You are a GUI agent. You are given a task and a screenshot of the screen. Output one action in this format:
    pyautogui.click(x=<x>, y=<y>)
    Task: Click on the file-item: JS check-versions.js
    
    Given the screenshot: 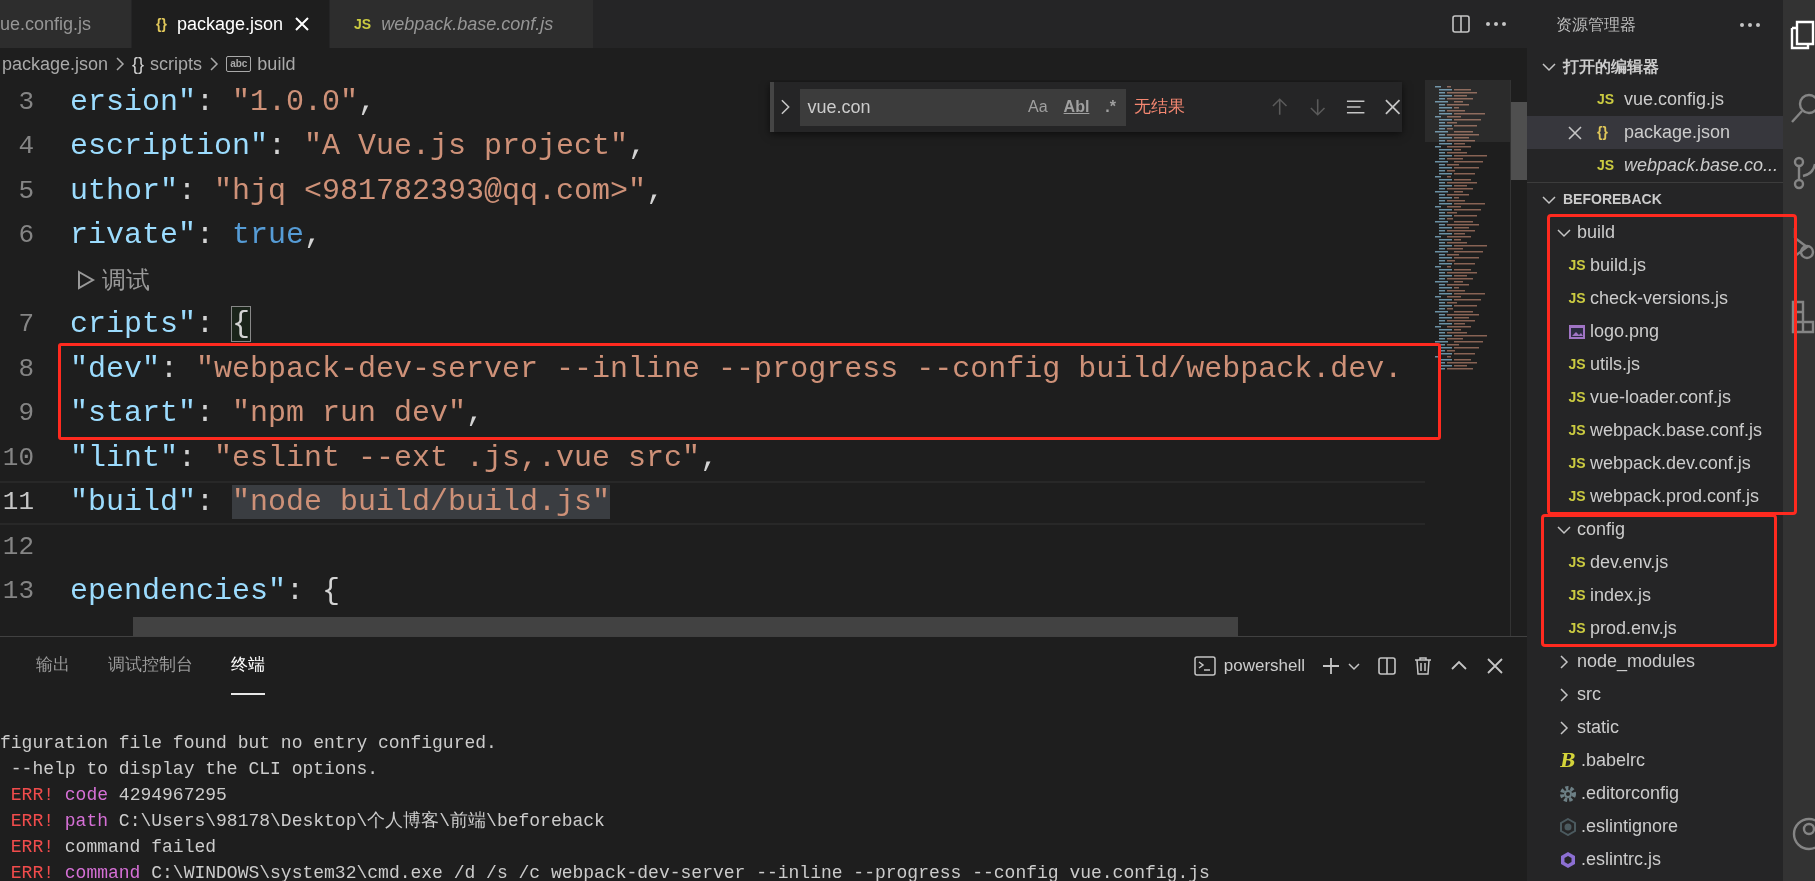 What is the action you would take?
    pyautogui.click(x=1655, y=298)
    